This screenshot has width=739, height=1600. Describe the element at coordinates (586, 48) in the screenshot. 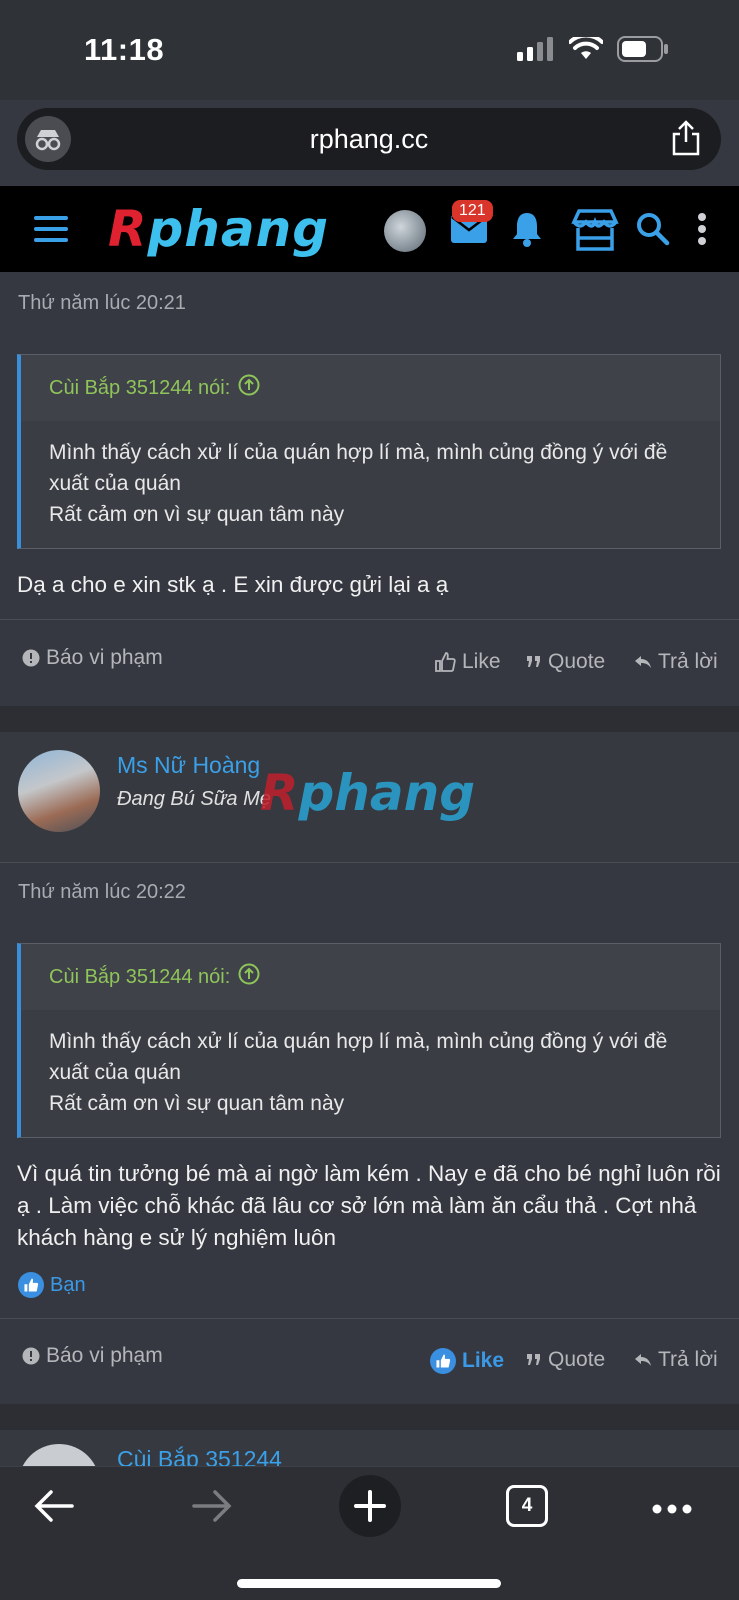

I see `wifi-icon` at that location.